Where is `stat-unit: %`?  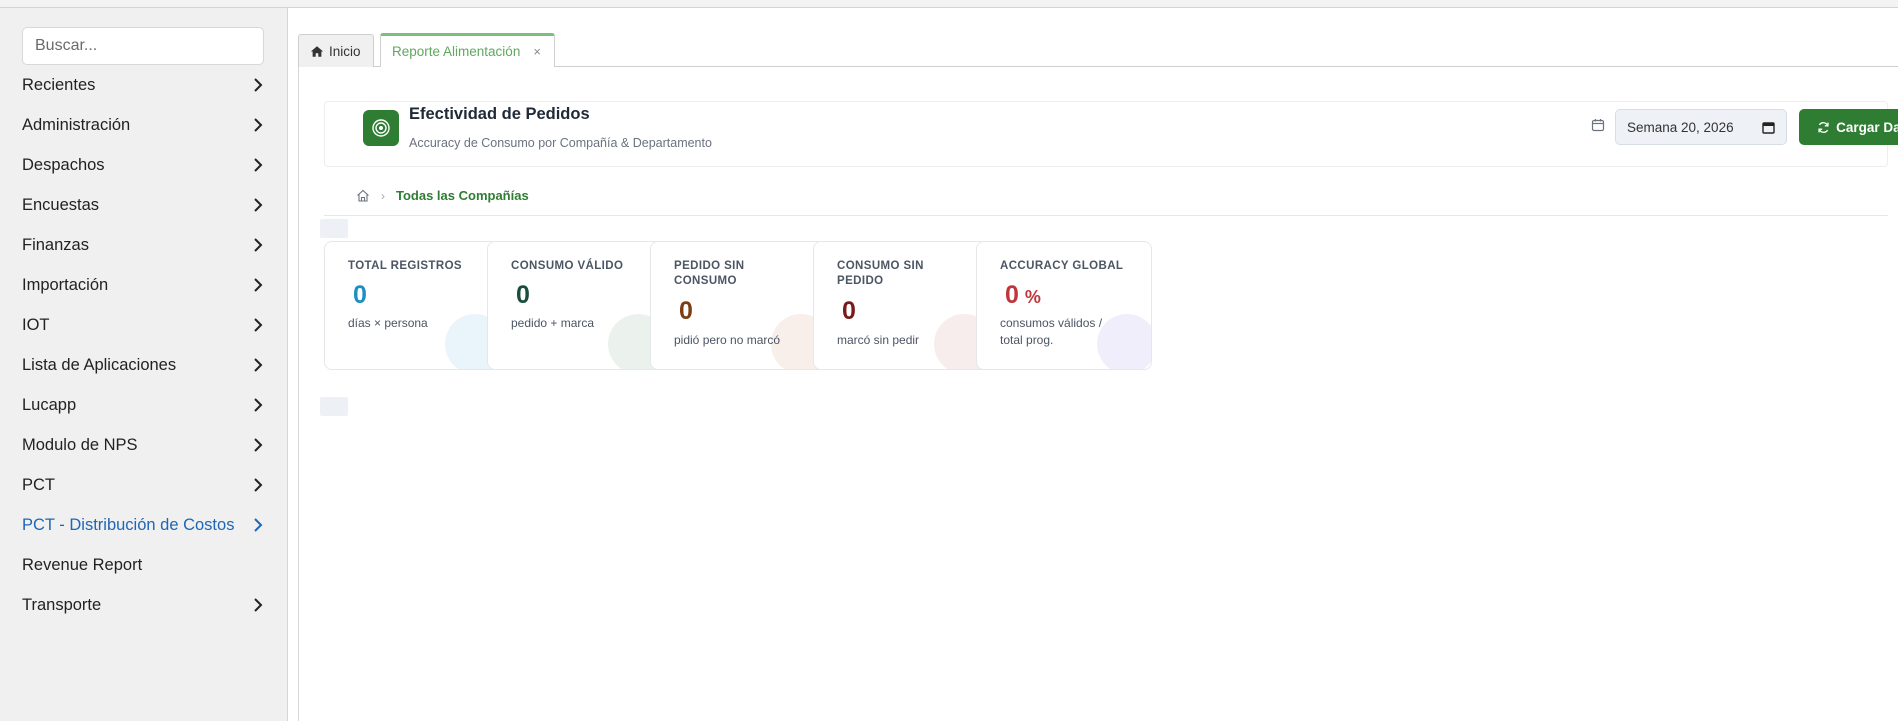 stat-unit: % is located at coordinates (1032, 297).